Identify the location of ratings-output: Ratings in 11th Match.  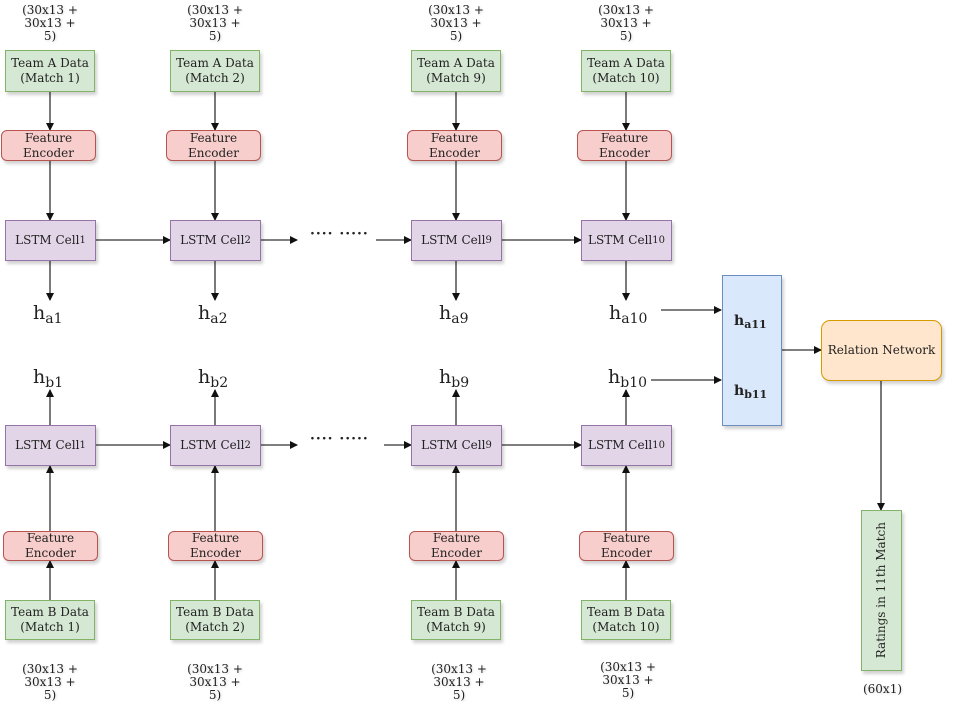
(881, 590).